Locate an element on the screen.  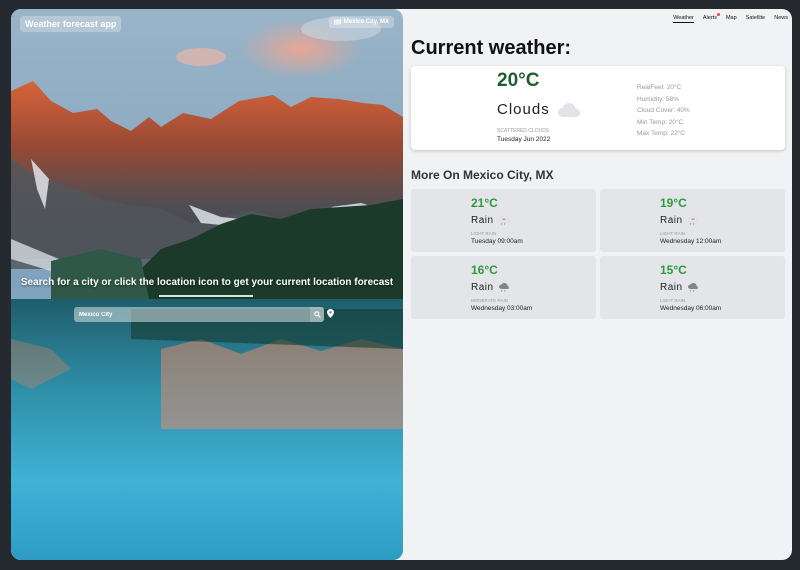
search-icon is located at coordinates (317, 314).